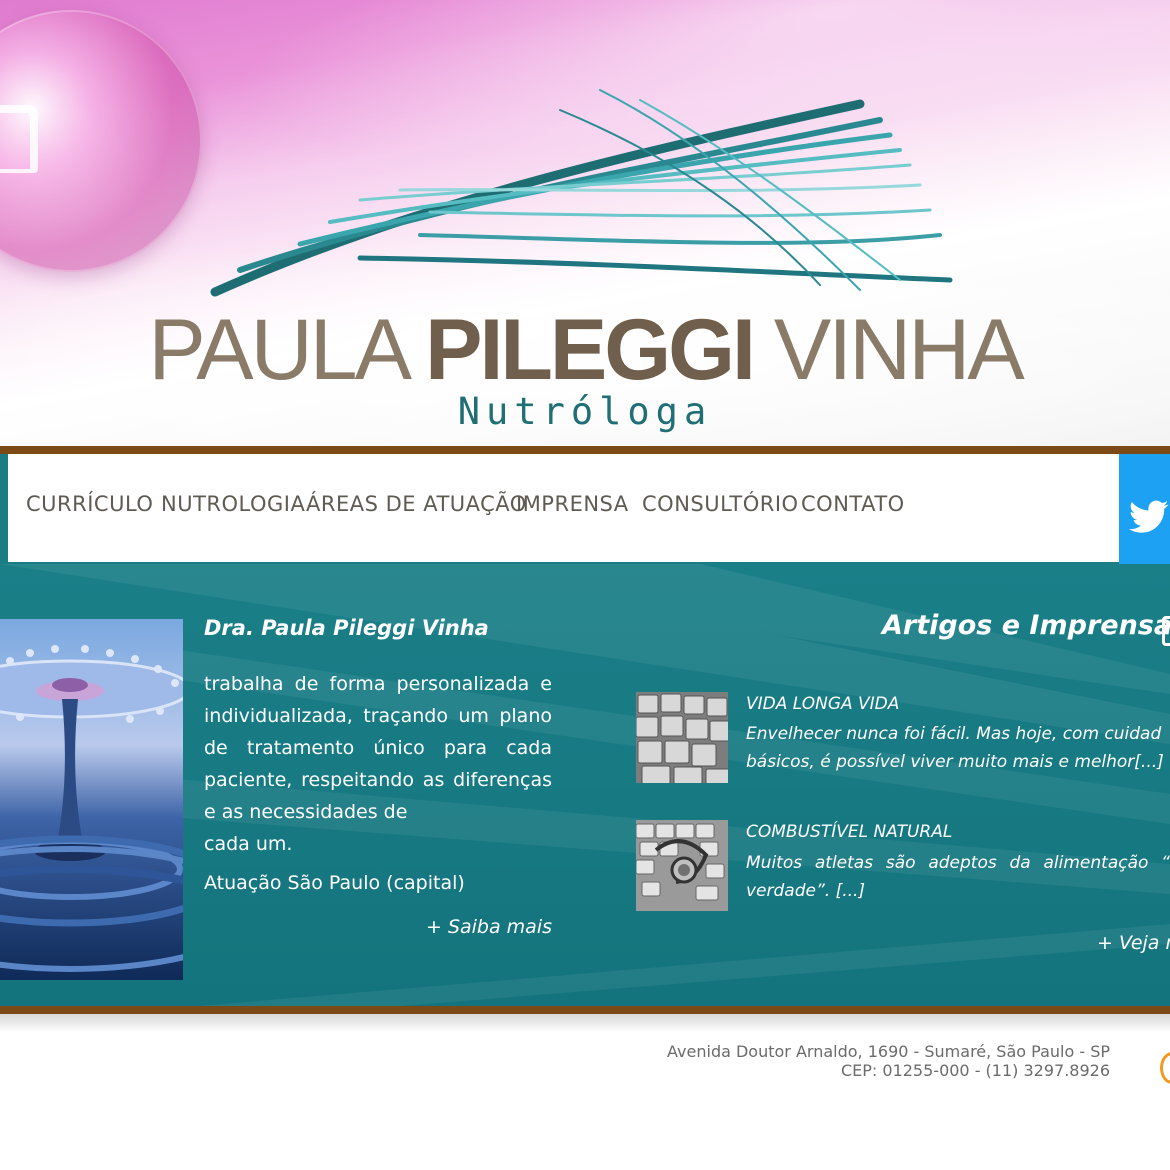  Describe the element at coordinates (1133, 943) in the screenshot. I see `veja-mais-link: + Veja m` at that location.